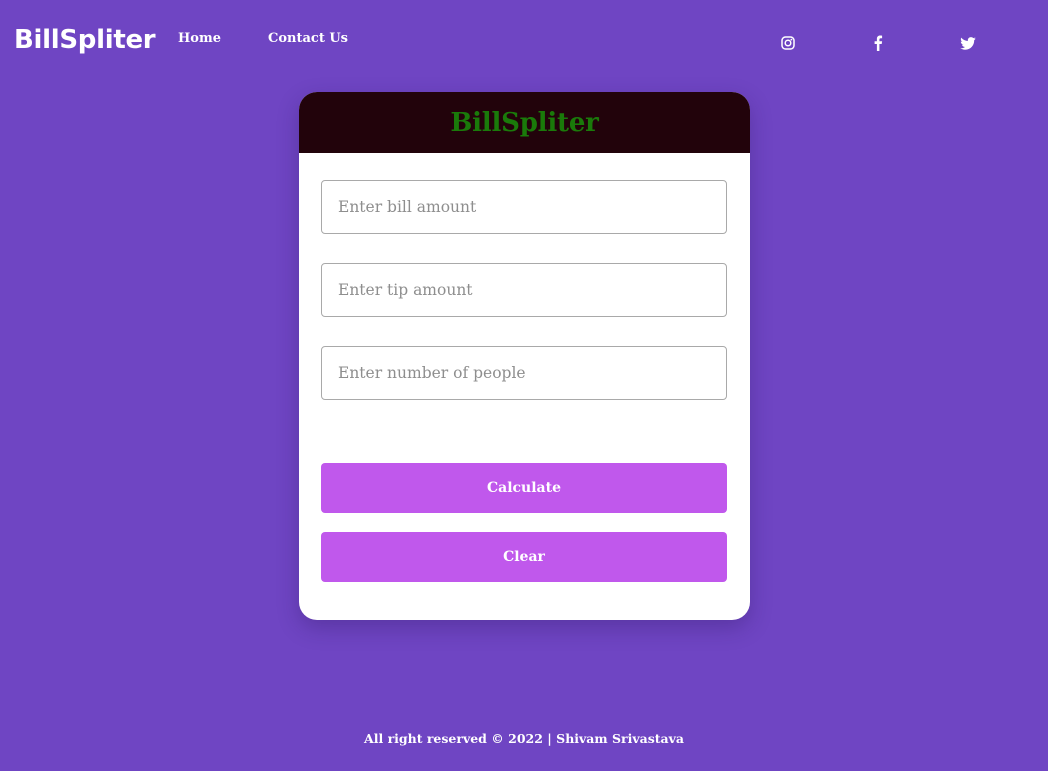 The height and width of the screenshot is (771, 1048). I want to click on tip-amount-input, so click(524, 290).